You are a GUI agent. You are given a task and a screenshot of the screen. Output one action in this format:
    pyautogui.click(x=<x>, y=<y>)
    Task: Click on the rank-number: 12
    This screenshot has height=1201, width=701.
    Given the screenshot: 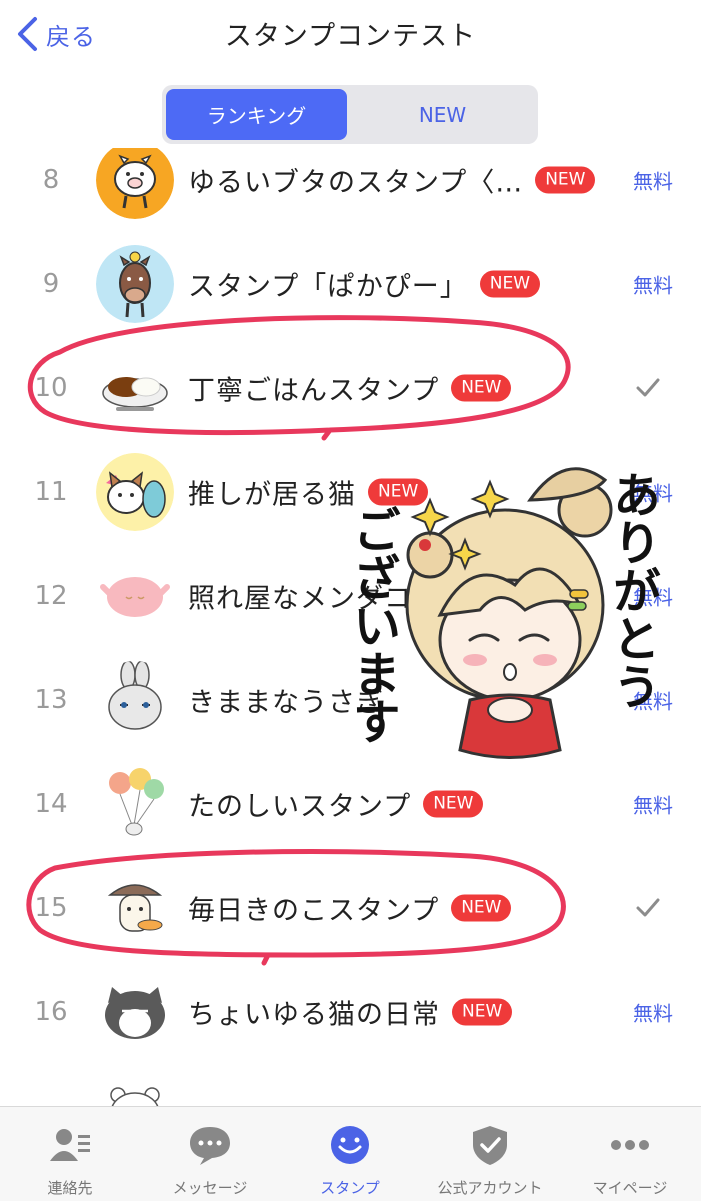 What is the action you would take?
    pyautogui.click(x=51, y=596)
    